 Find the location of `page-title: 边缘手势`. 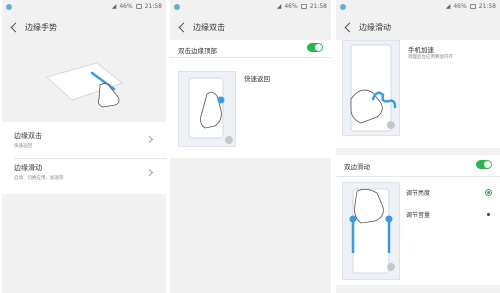

page-title: 边缘手势 is located at coordinates (41, 27).